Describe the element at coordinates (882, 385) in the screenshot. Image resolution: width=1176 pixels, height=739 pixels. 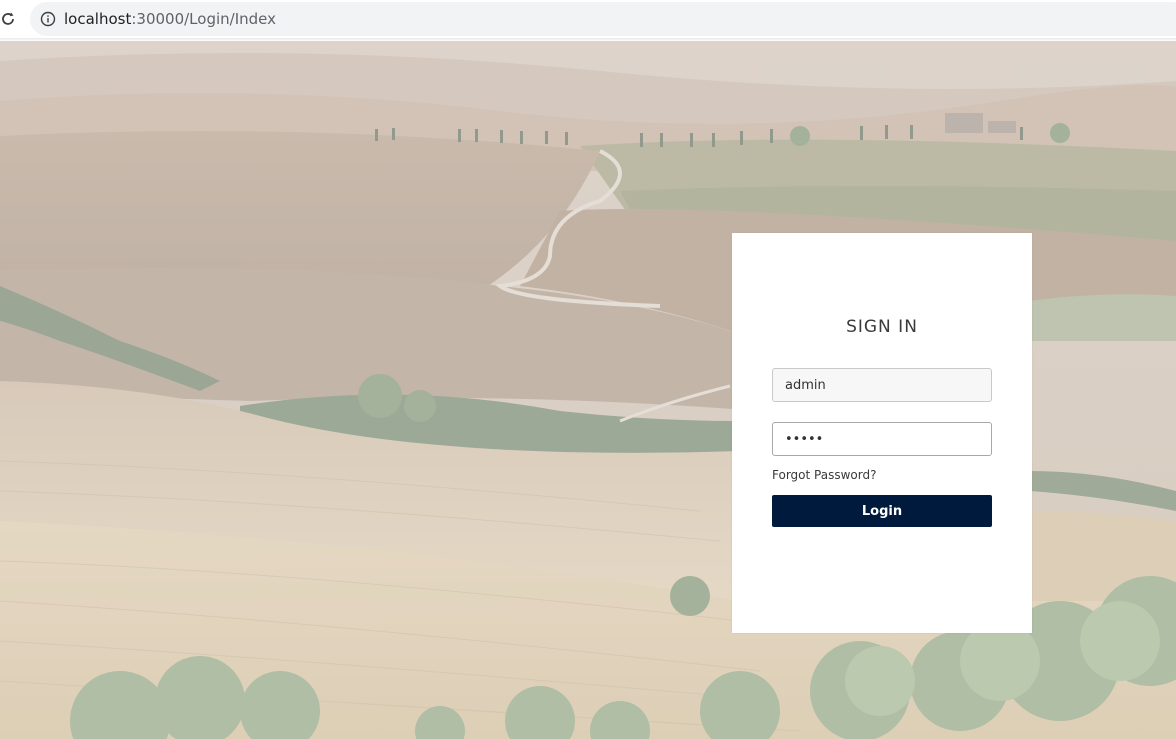
I see `username-input` at that location.